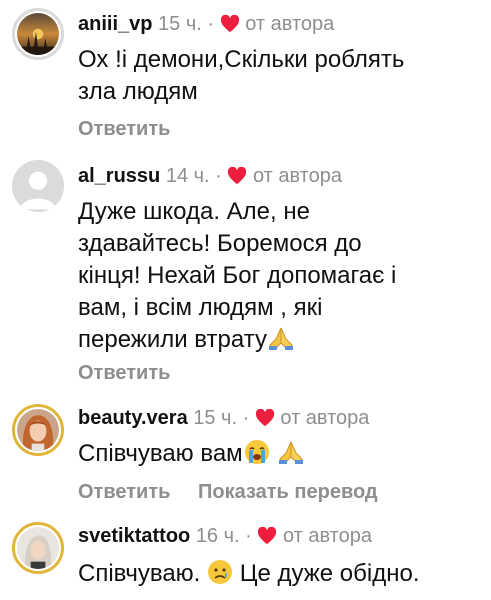  What do you see at coordinates (134, 536) in the screenshot?
I see `username: svetiktattoo` at bounding box center [134, 536].